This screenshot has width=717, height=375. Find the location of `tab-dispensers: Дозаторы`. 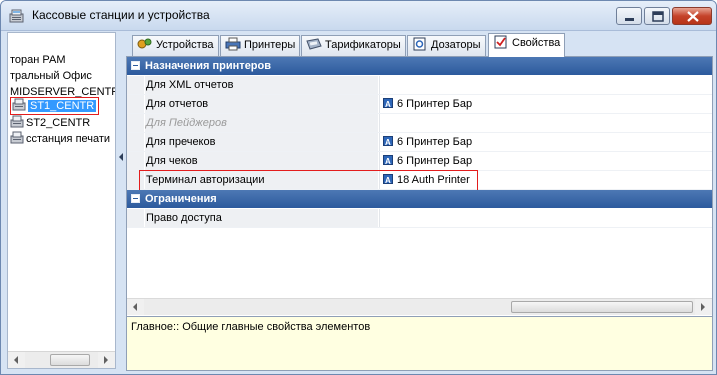

tab-dispensers: Дозаторы is located at coordinates (446, 45).